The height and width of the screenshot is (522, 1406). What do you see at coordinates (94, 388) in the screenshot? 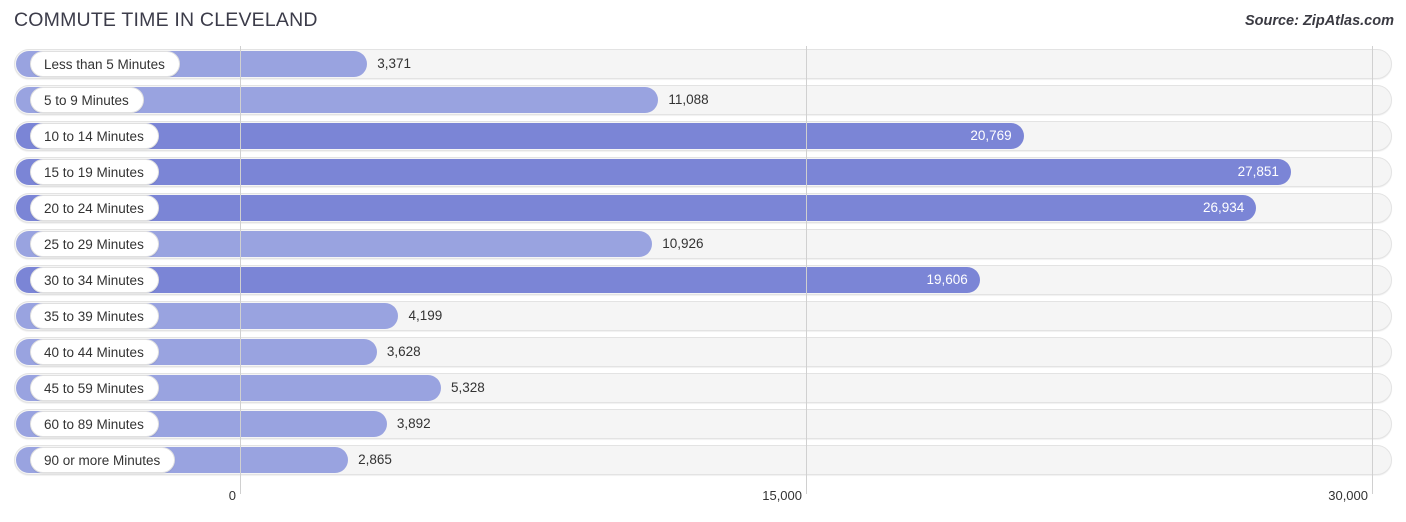
I see `category-label: 45 to 59 Minutes` at bounding box center [94, 388].